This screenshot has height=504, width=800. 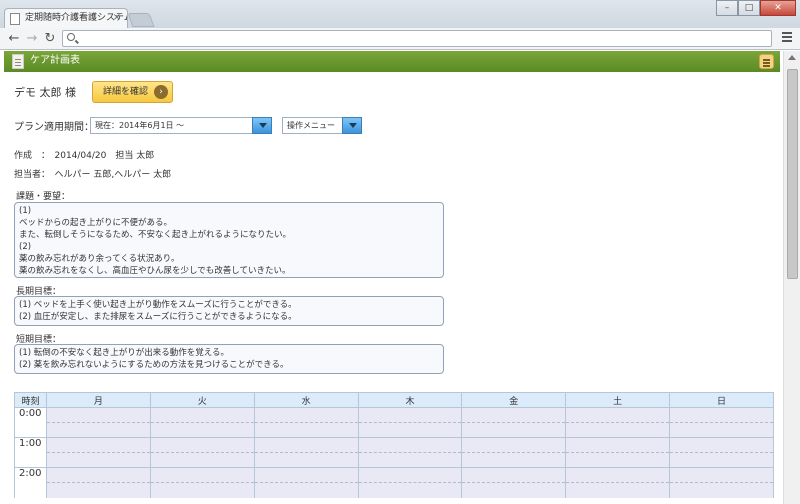 What do you see at coordinates (727, 8) in the screenshot?
I see `minimize-icon: –` at bounding box center [727, 8].